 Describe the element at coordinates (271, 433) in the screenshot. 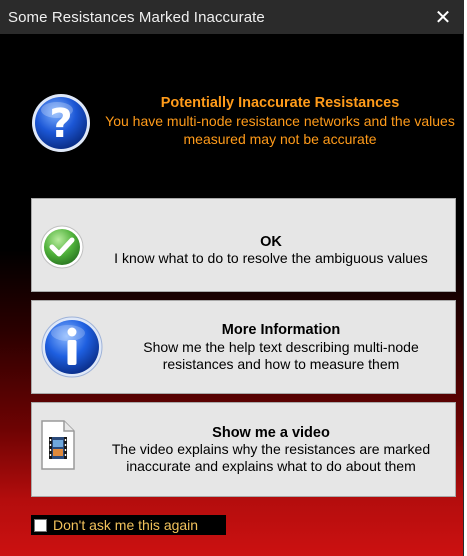

I see `show-video-title: Show me a video` at that location.